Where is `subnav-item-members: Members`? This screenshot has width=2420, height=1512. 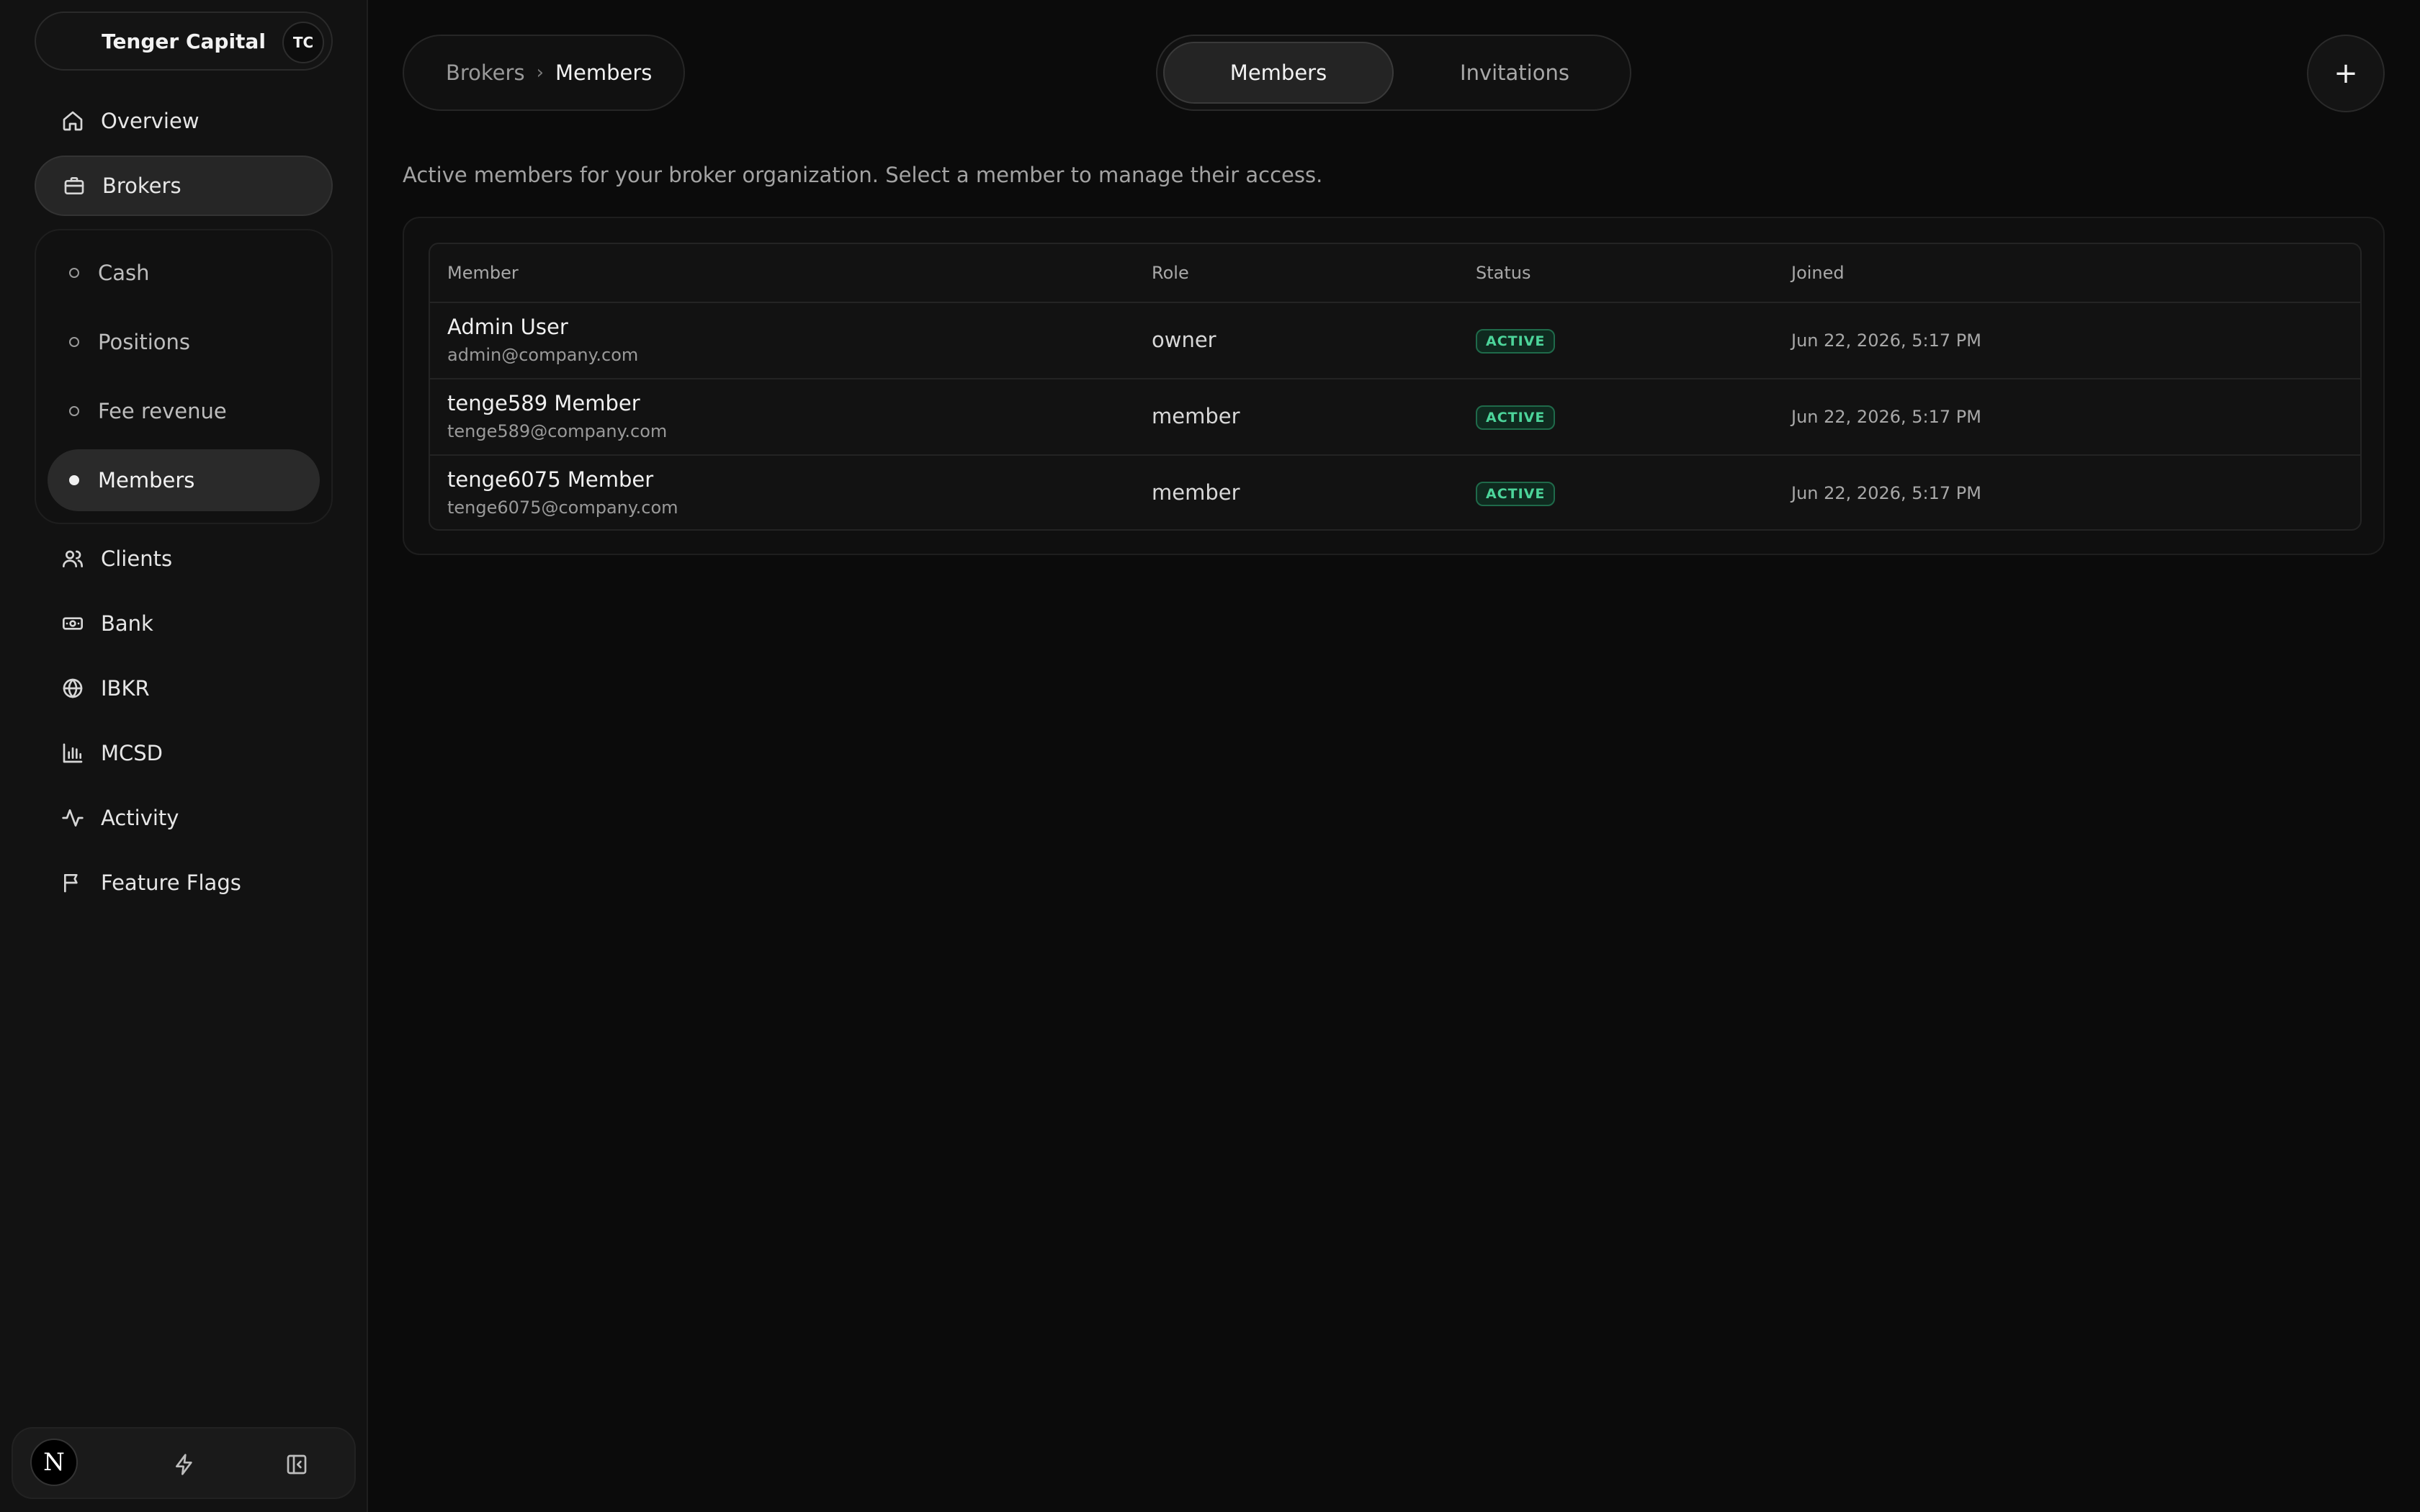
subnav-item-members: Members is located at coordinates (184, 480).